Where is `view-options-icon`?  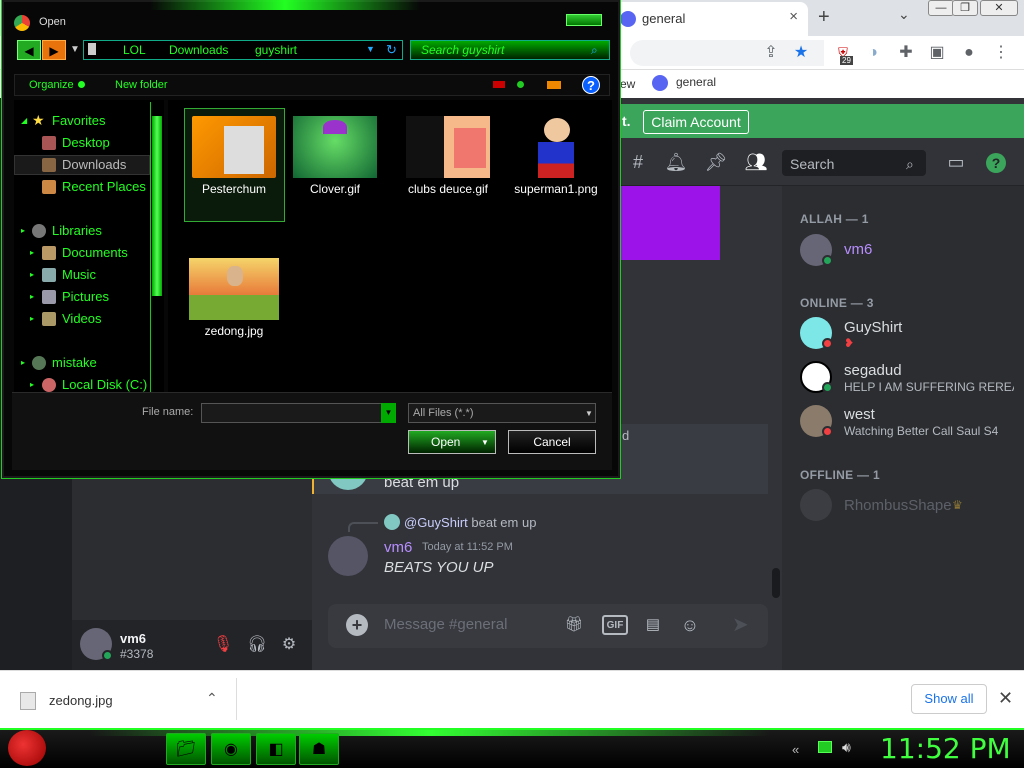
view-options-icon is located at coordinates (499, 84).